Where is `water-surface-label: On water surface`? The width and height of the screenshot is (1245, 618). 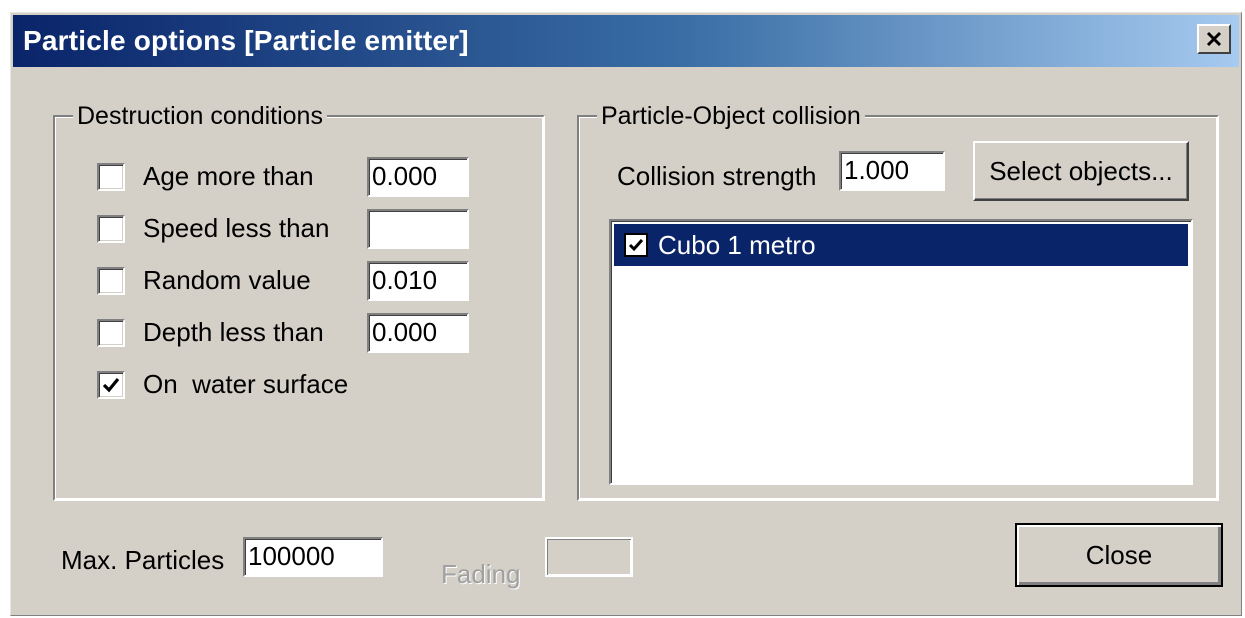 water-surface-label: On water surface is located at coordinates (246, 384).